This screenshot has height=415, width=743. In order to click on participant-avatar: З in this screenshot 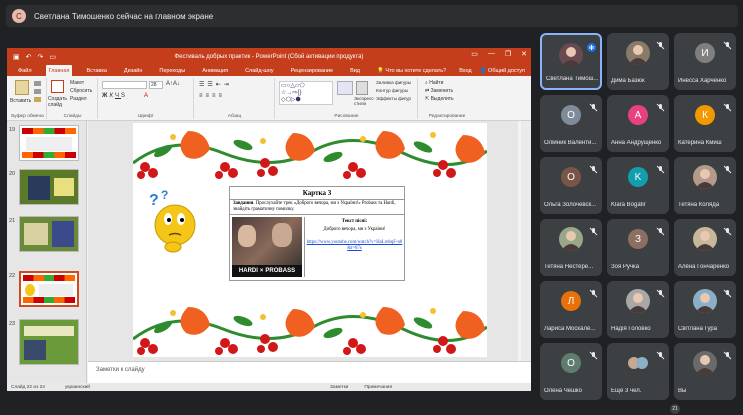, I will do `click(638, 239)`.